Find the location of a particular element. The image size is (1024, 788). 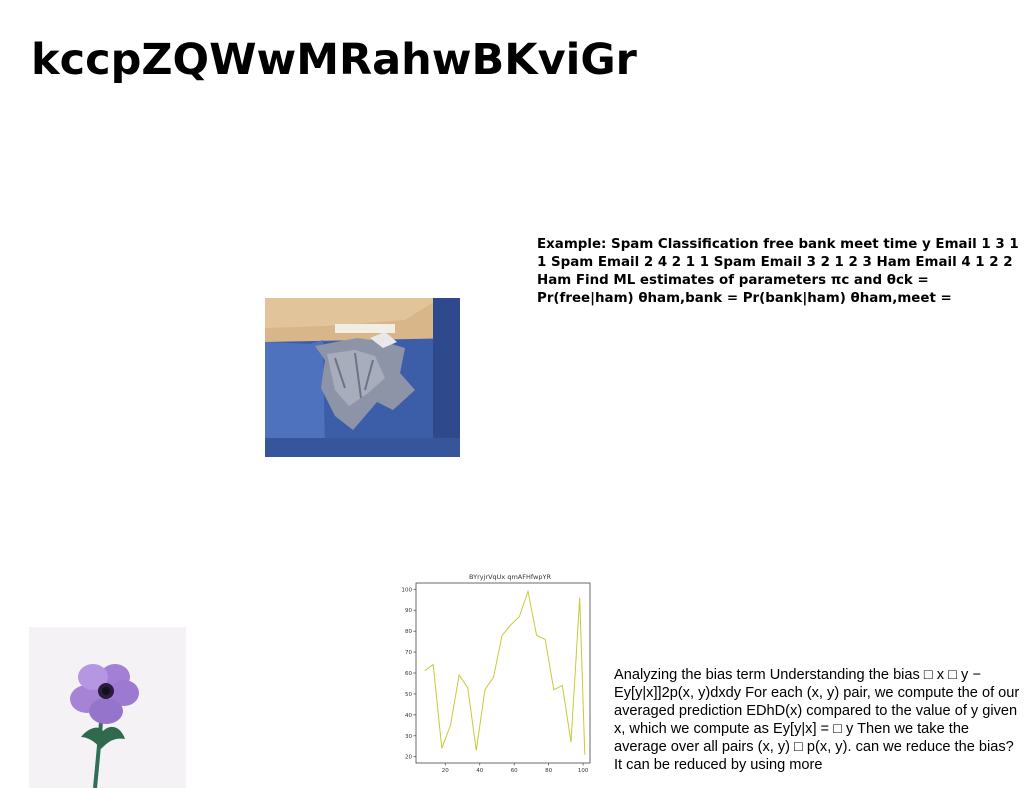

x-tick-label: 40 is located at coordinates (479, 771).